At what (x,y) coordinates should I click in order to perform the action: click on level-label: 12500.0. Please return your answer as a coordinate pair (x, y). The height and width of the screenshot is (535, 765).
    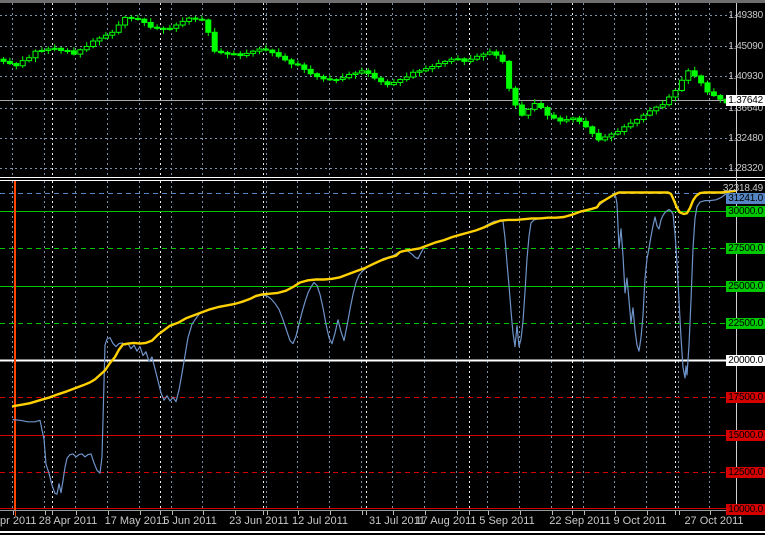
    Looking at the image, I should click on (745, 472).